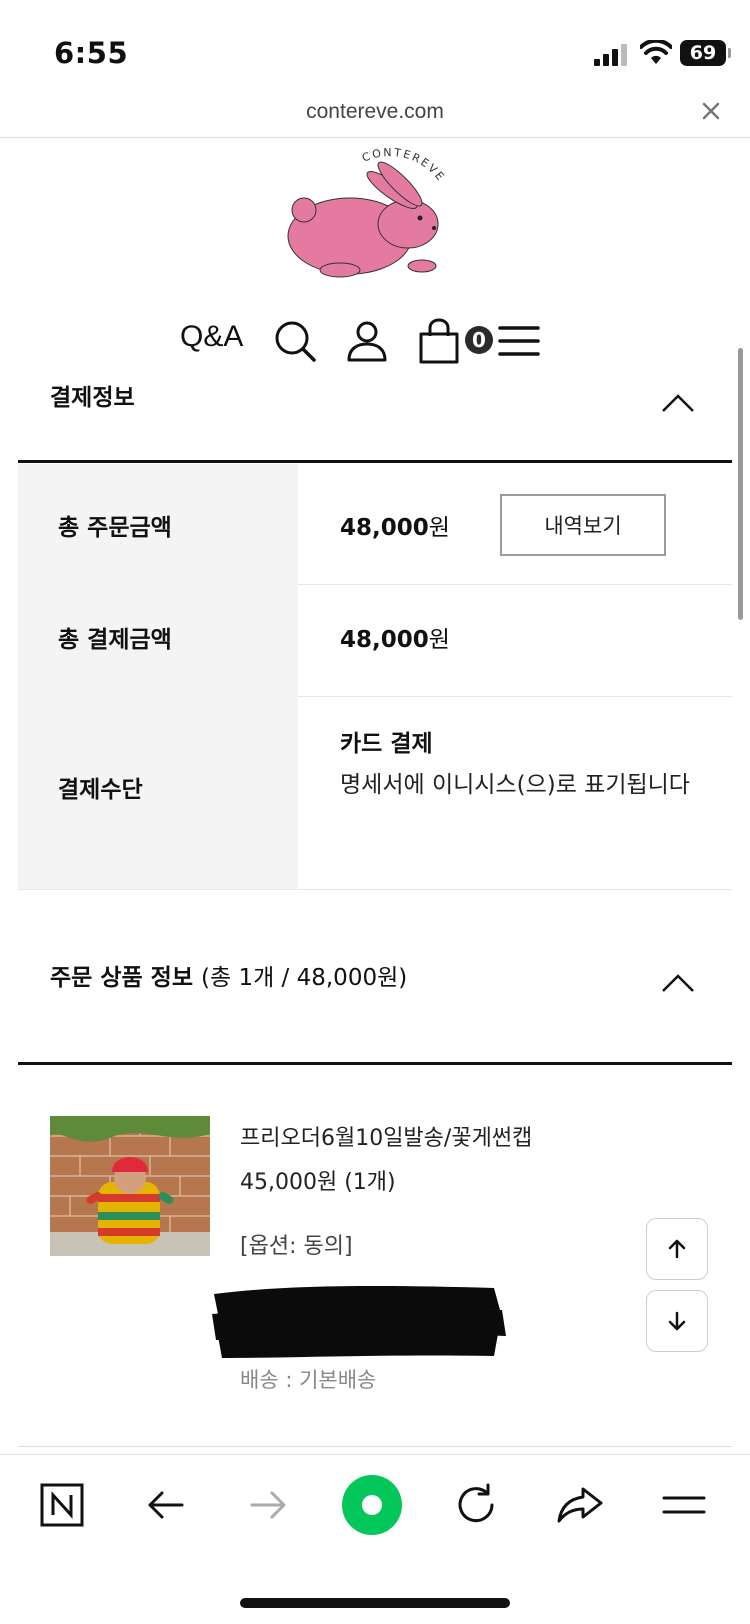 The width and height of the screenshot is (750, 1624). What do you see at coordinates (295, 341) in the screenshot?
I see `search-icon` at bounding box center [295, 341].